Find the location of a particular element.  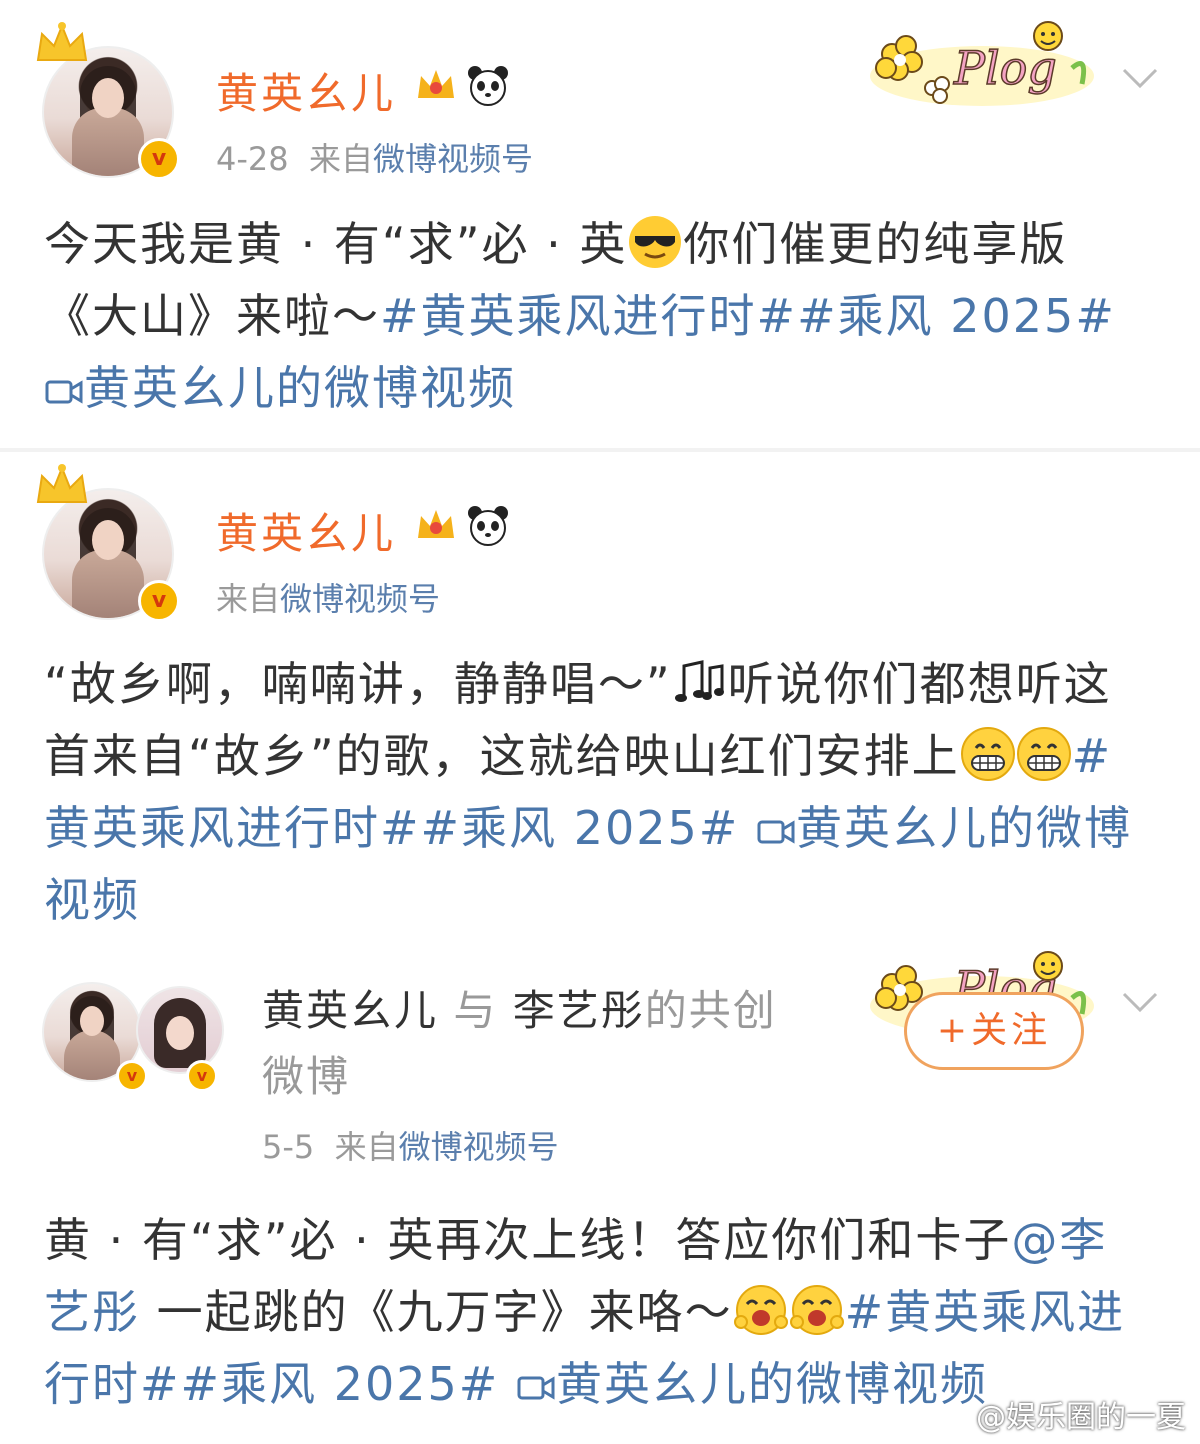

post-meta: 4-28 来自微博视频号 is located at coordinates (374, 159).